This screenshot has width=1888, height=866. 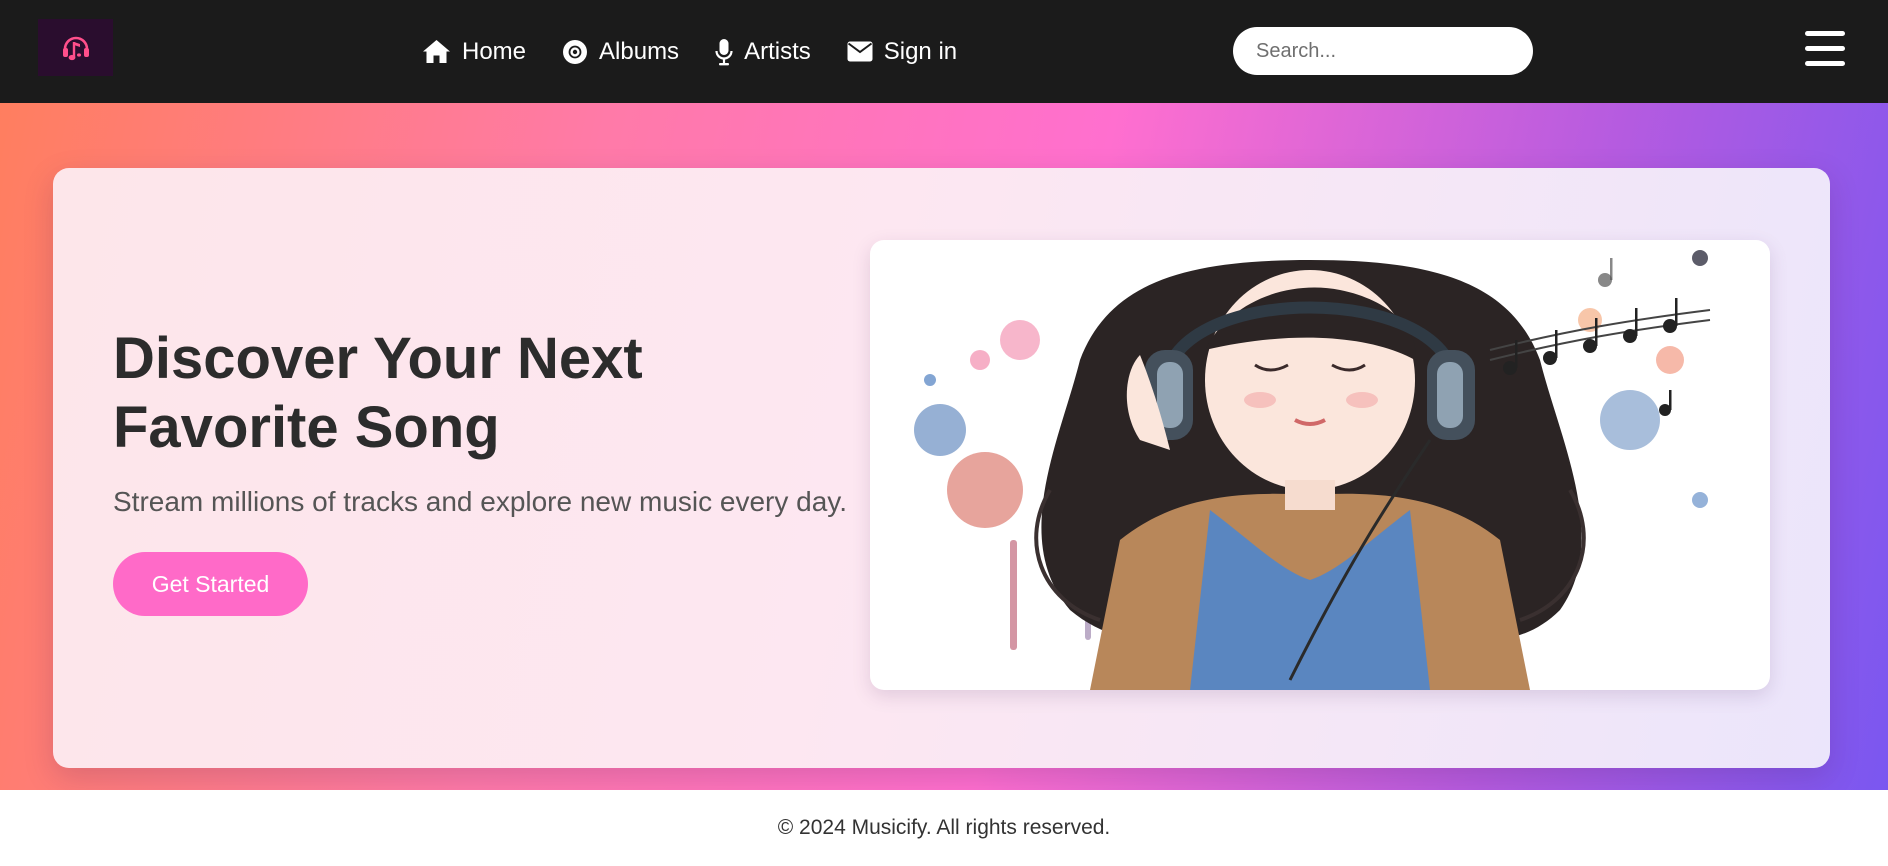 I want to click on nav-item-artists: Artists, so click(x=763, y=52).